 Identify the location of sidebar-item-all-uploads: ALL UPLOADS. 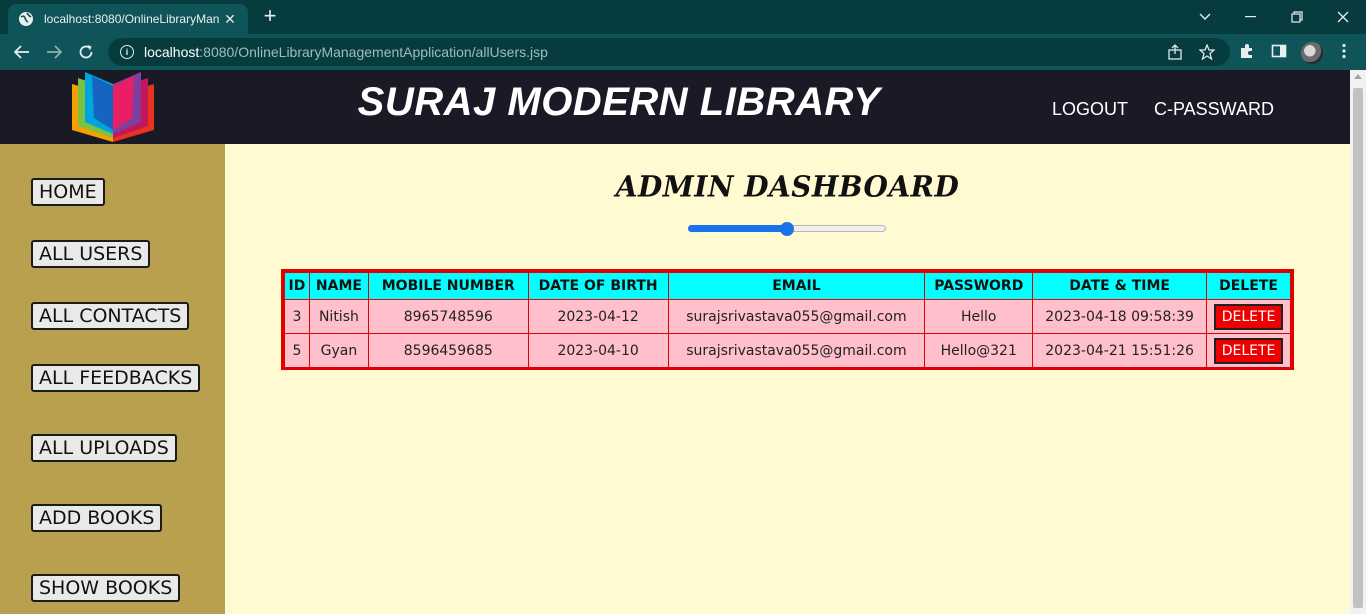
(104, 448).